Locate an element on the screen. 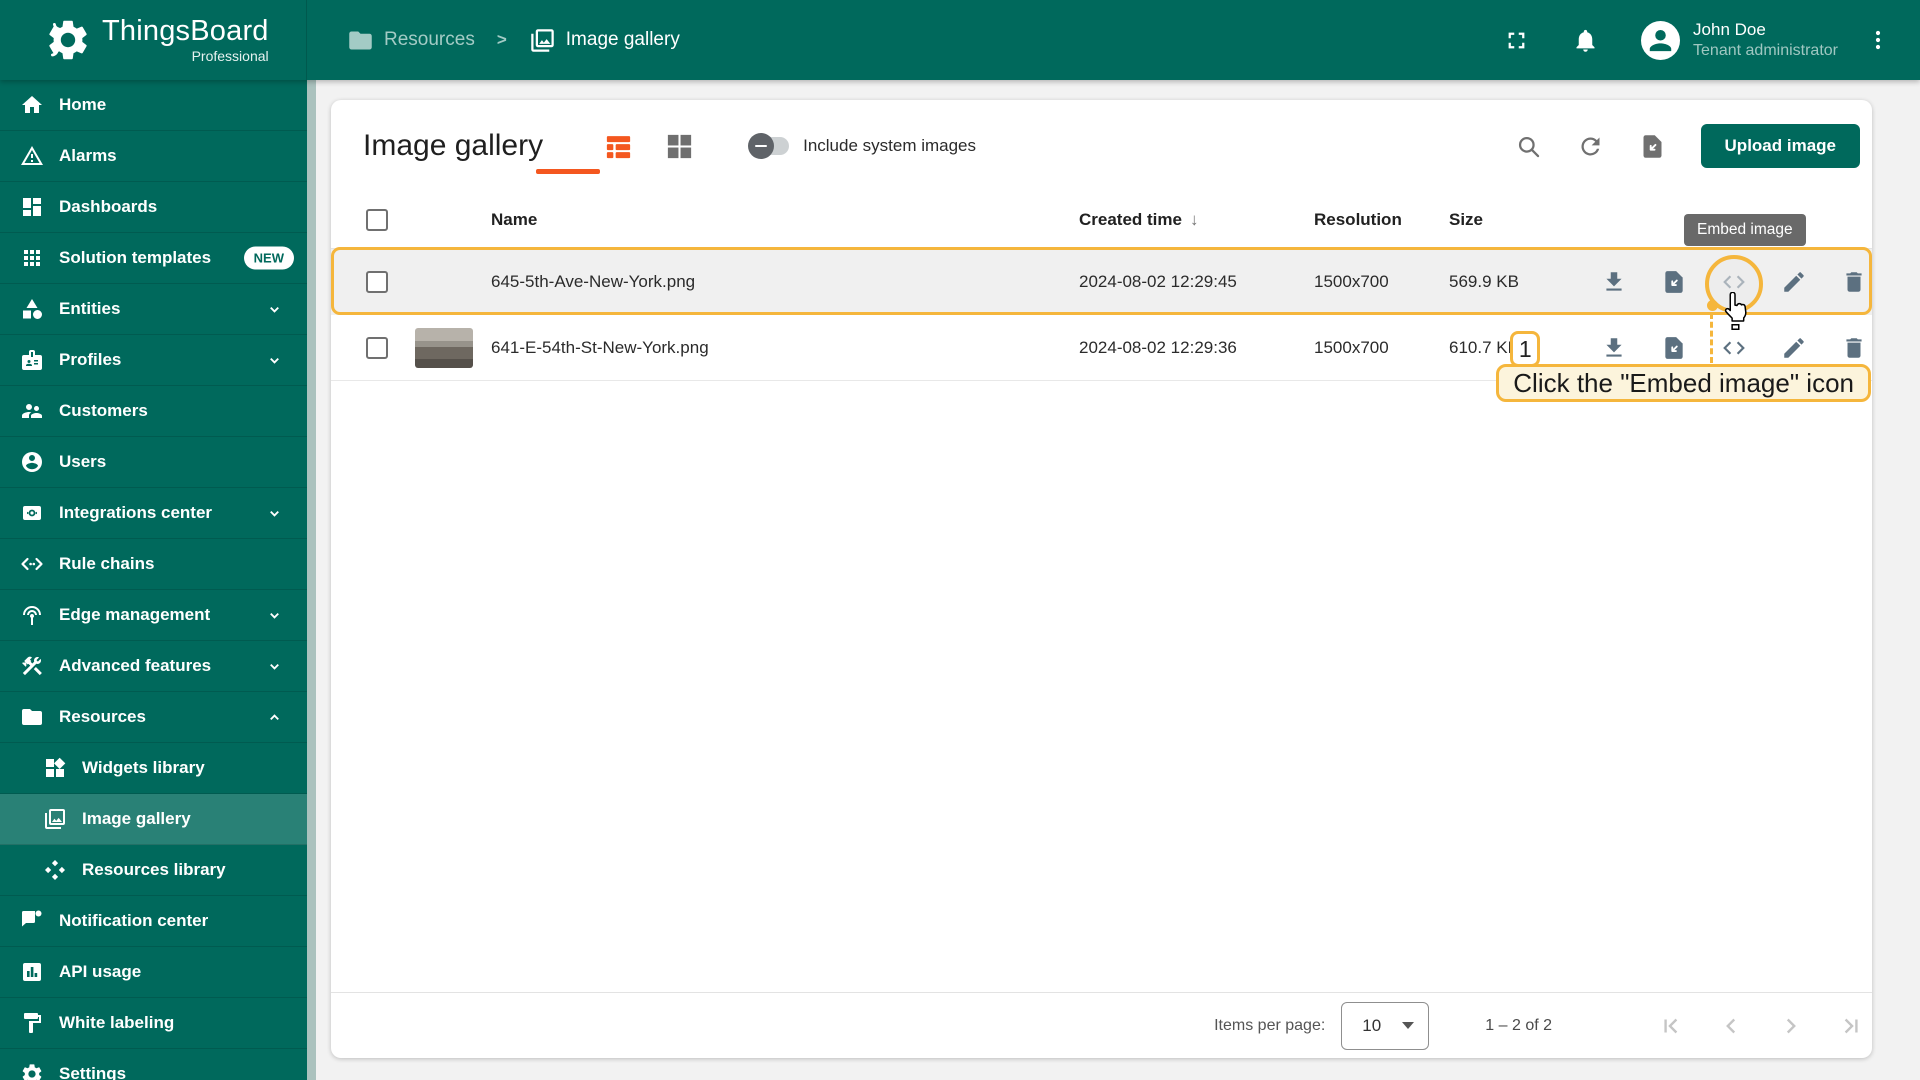 This screenshot has width=1920, height=1080. sidebar-scrollbar is located at coordinates (311, 580).